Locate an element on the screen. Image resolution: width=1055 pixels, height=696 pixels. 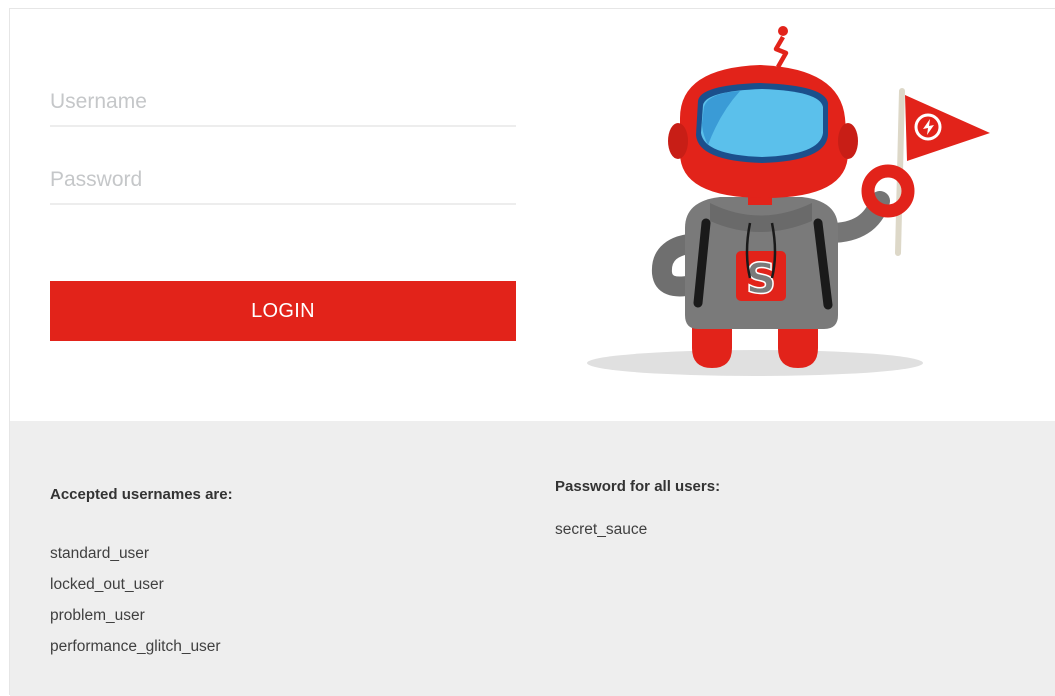
username-input is located at coordinates (283, 103).